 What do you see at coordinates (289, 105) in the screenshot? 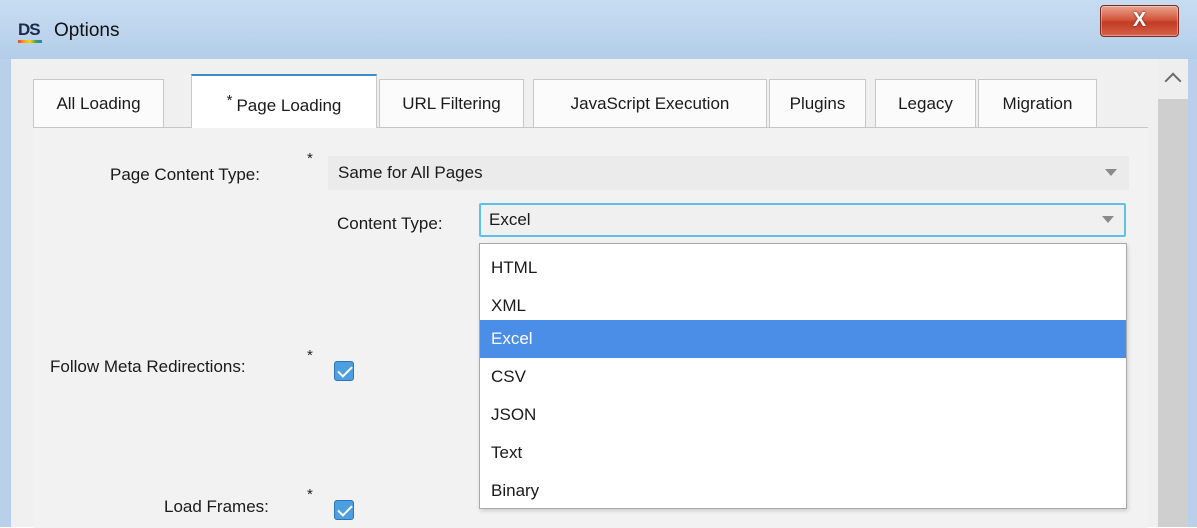
I see `tab-label: Page Loading` at bounding box center [289, 105].